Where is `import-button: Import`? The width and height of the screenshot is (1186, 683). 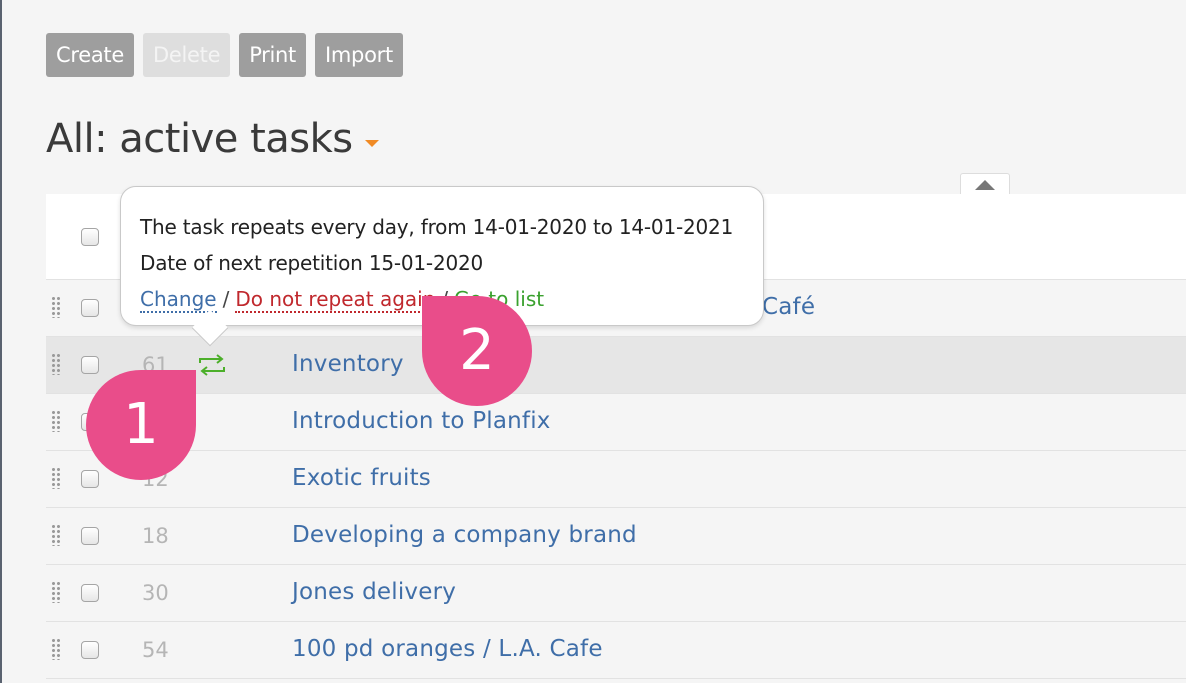
import-button: Import is located at coordinates (359, 55).